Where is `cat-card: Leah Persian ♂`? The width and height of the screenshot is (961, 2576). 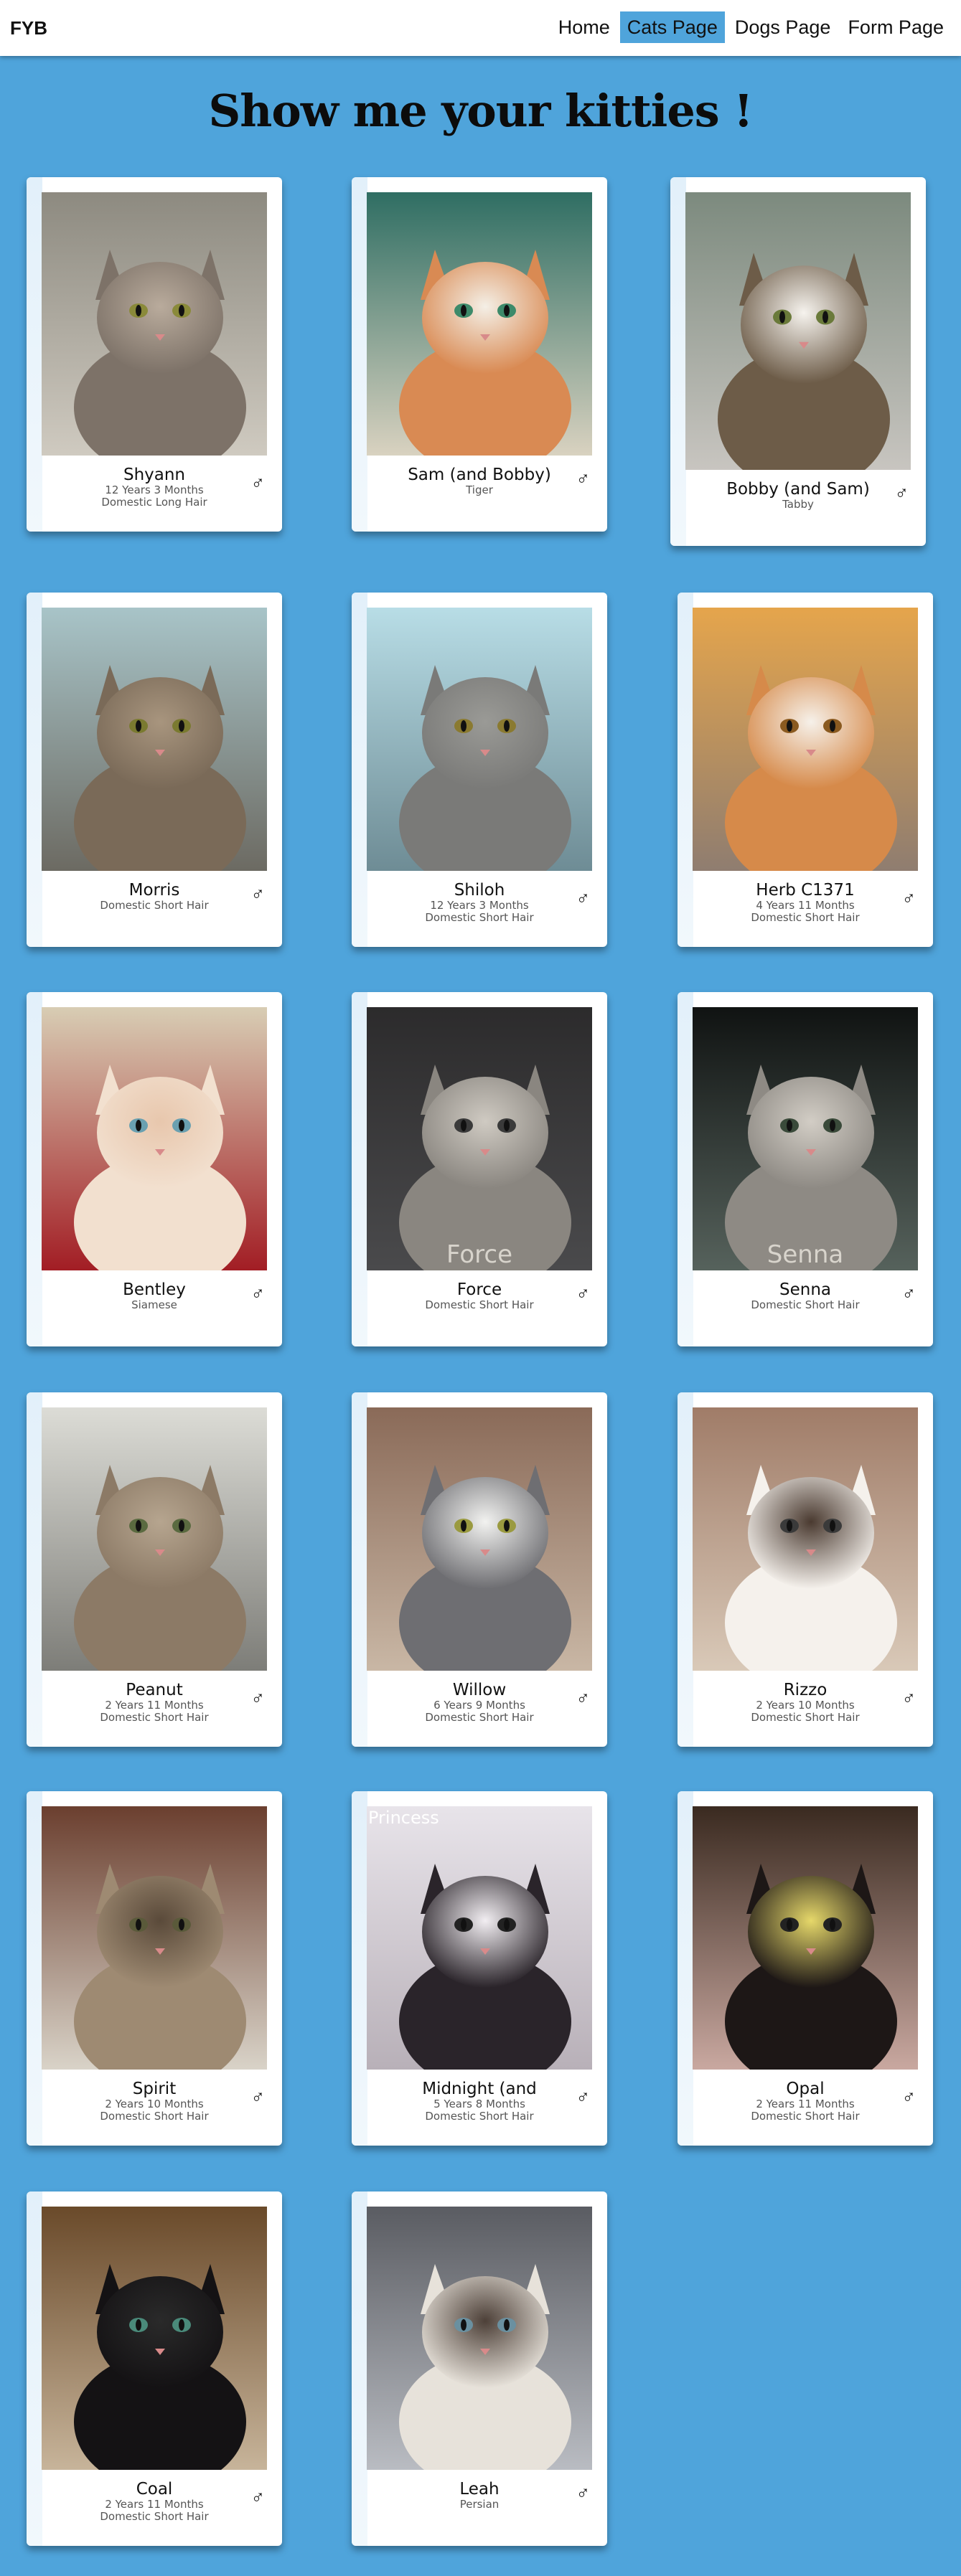 cat-card: Leah Persian ♂ is located at coordinates (479, 2369).